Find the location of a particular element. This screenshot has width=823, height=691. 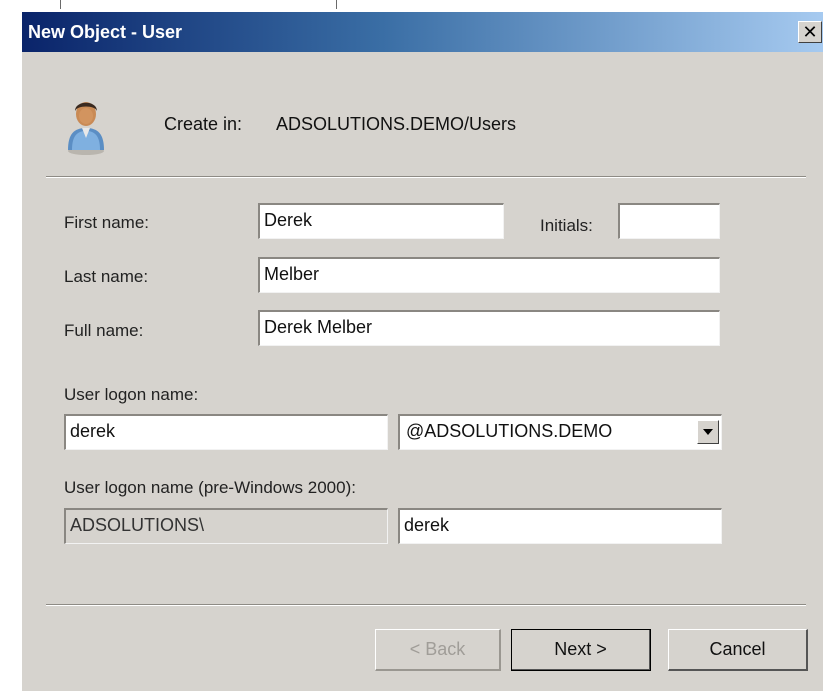

pre2000-logon-label: User logon name (pre-Windows 2000): is located at coordinates (210, 487).